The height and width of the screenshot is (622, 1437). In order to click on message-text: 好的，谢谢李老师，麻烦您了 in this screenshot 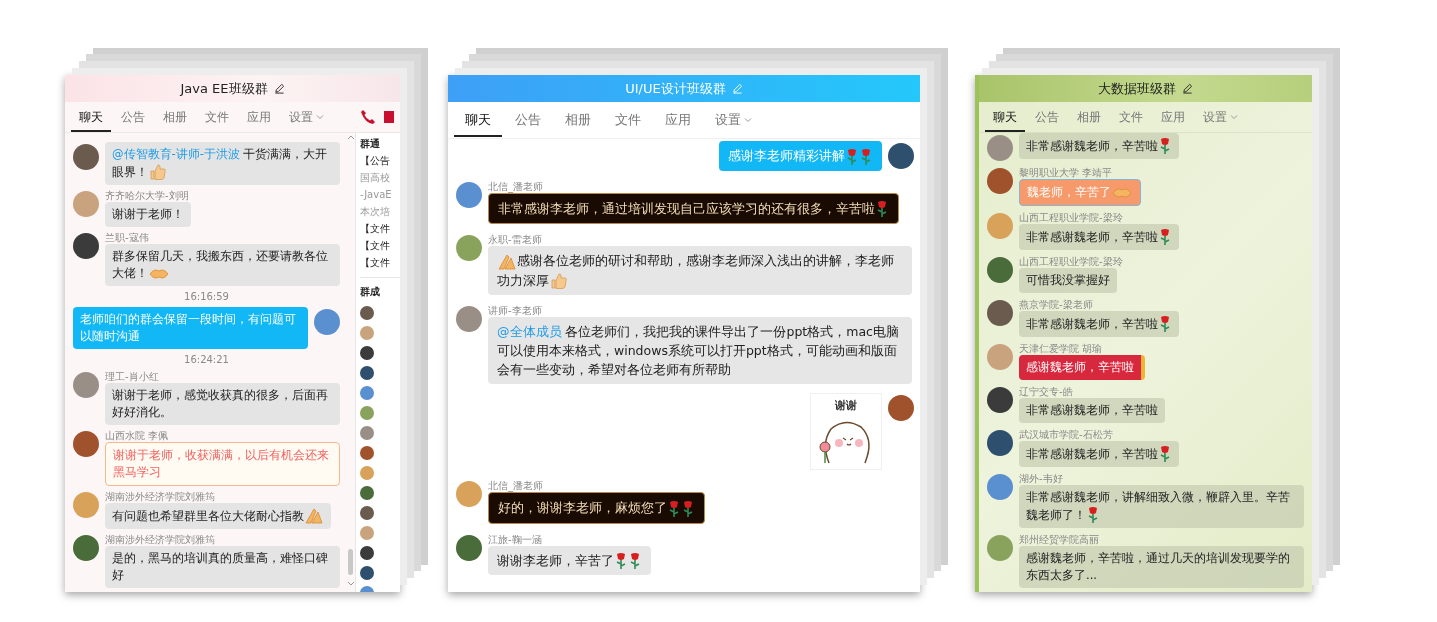, I will do `click(596, 508)`.